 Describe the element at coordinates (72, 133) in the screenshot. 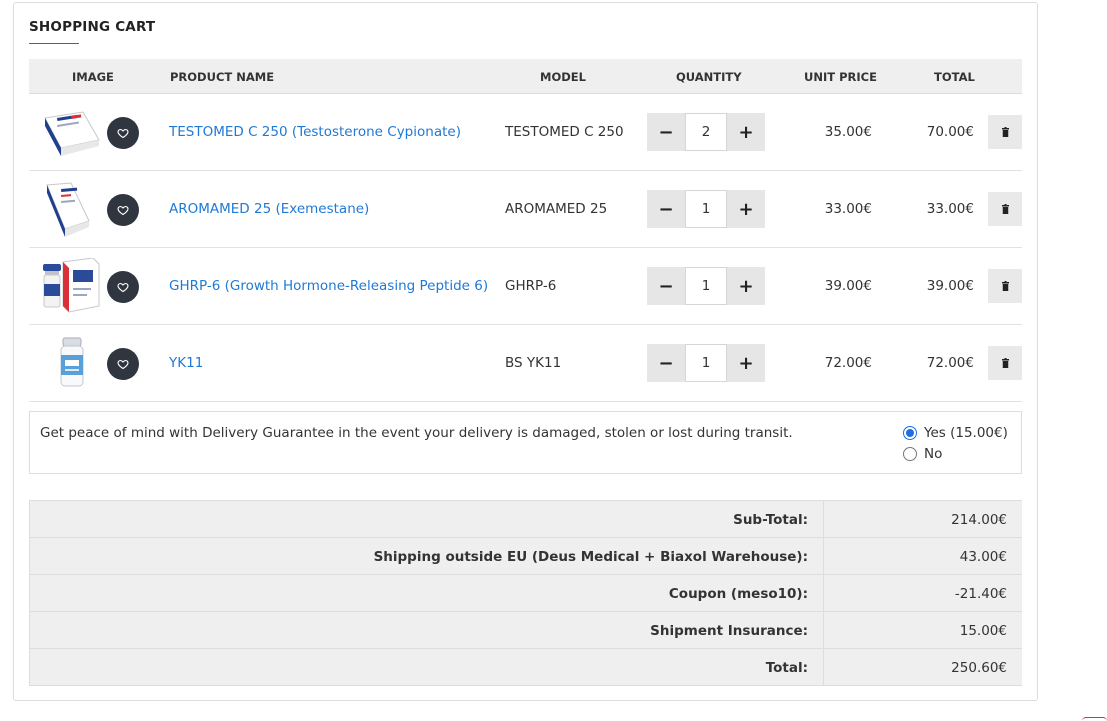

I see `testomed-box-image` at that location.